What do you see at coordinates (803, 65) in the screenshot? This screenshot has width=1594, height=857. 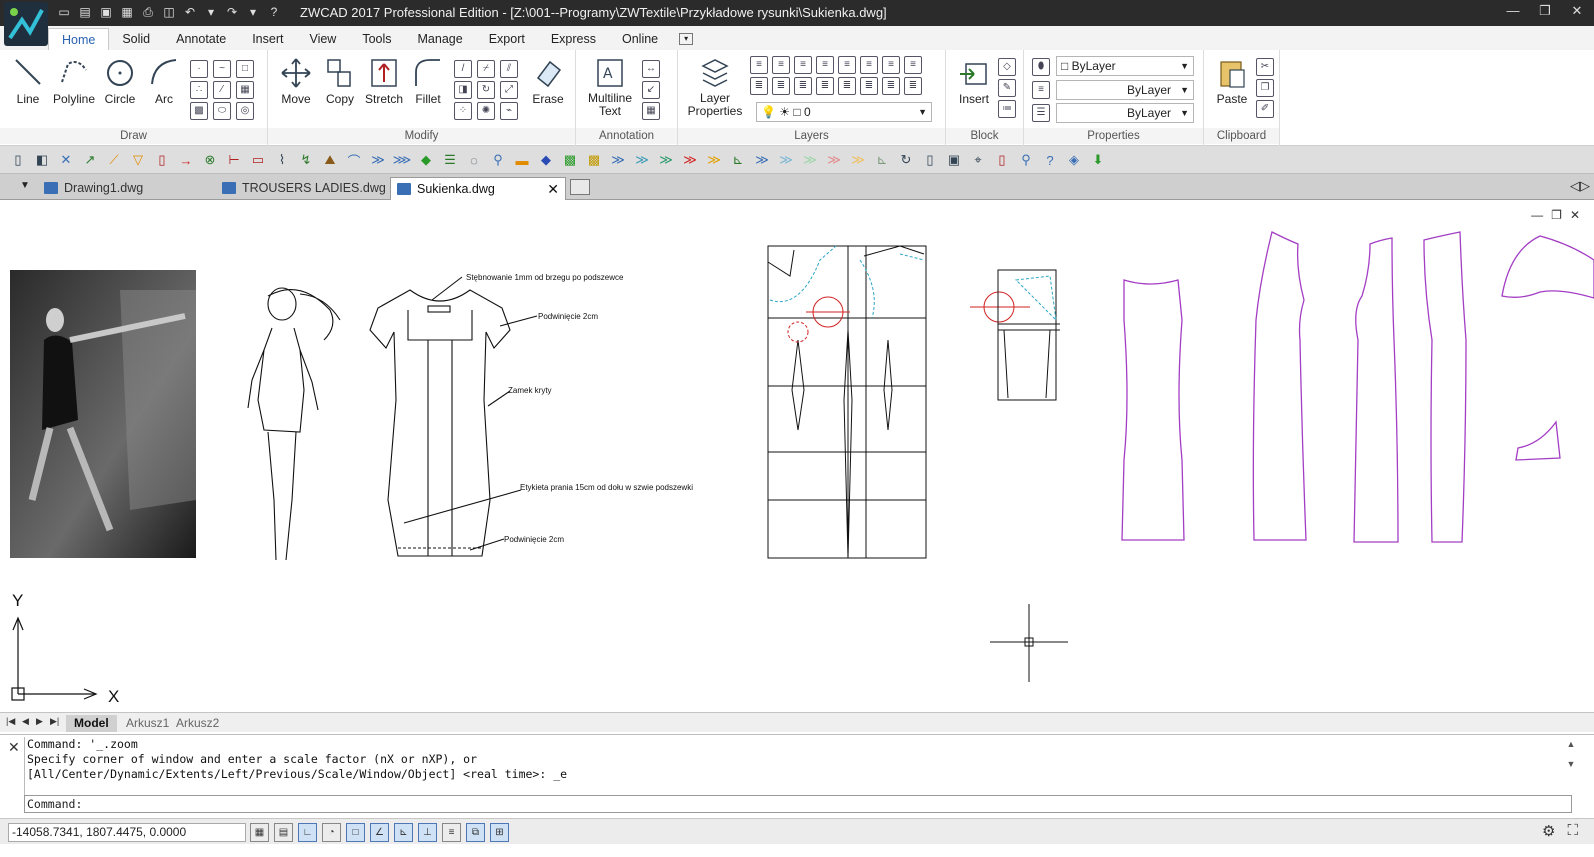 I see `layer-tool-3-icon: ≡` at bounding box center [803, 65].